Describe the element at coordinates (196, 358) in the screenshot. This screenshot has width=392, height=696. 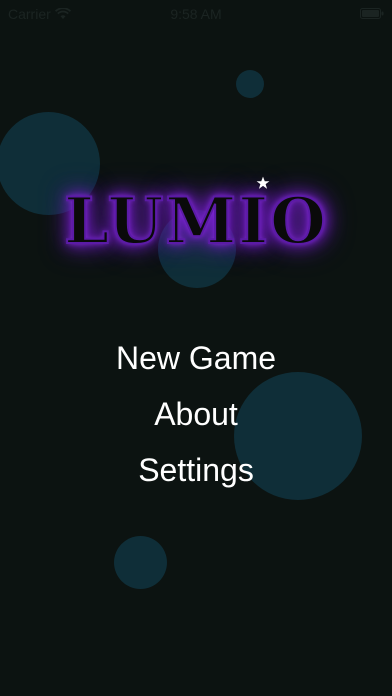
I see `new-game-button: New Game` at that location.